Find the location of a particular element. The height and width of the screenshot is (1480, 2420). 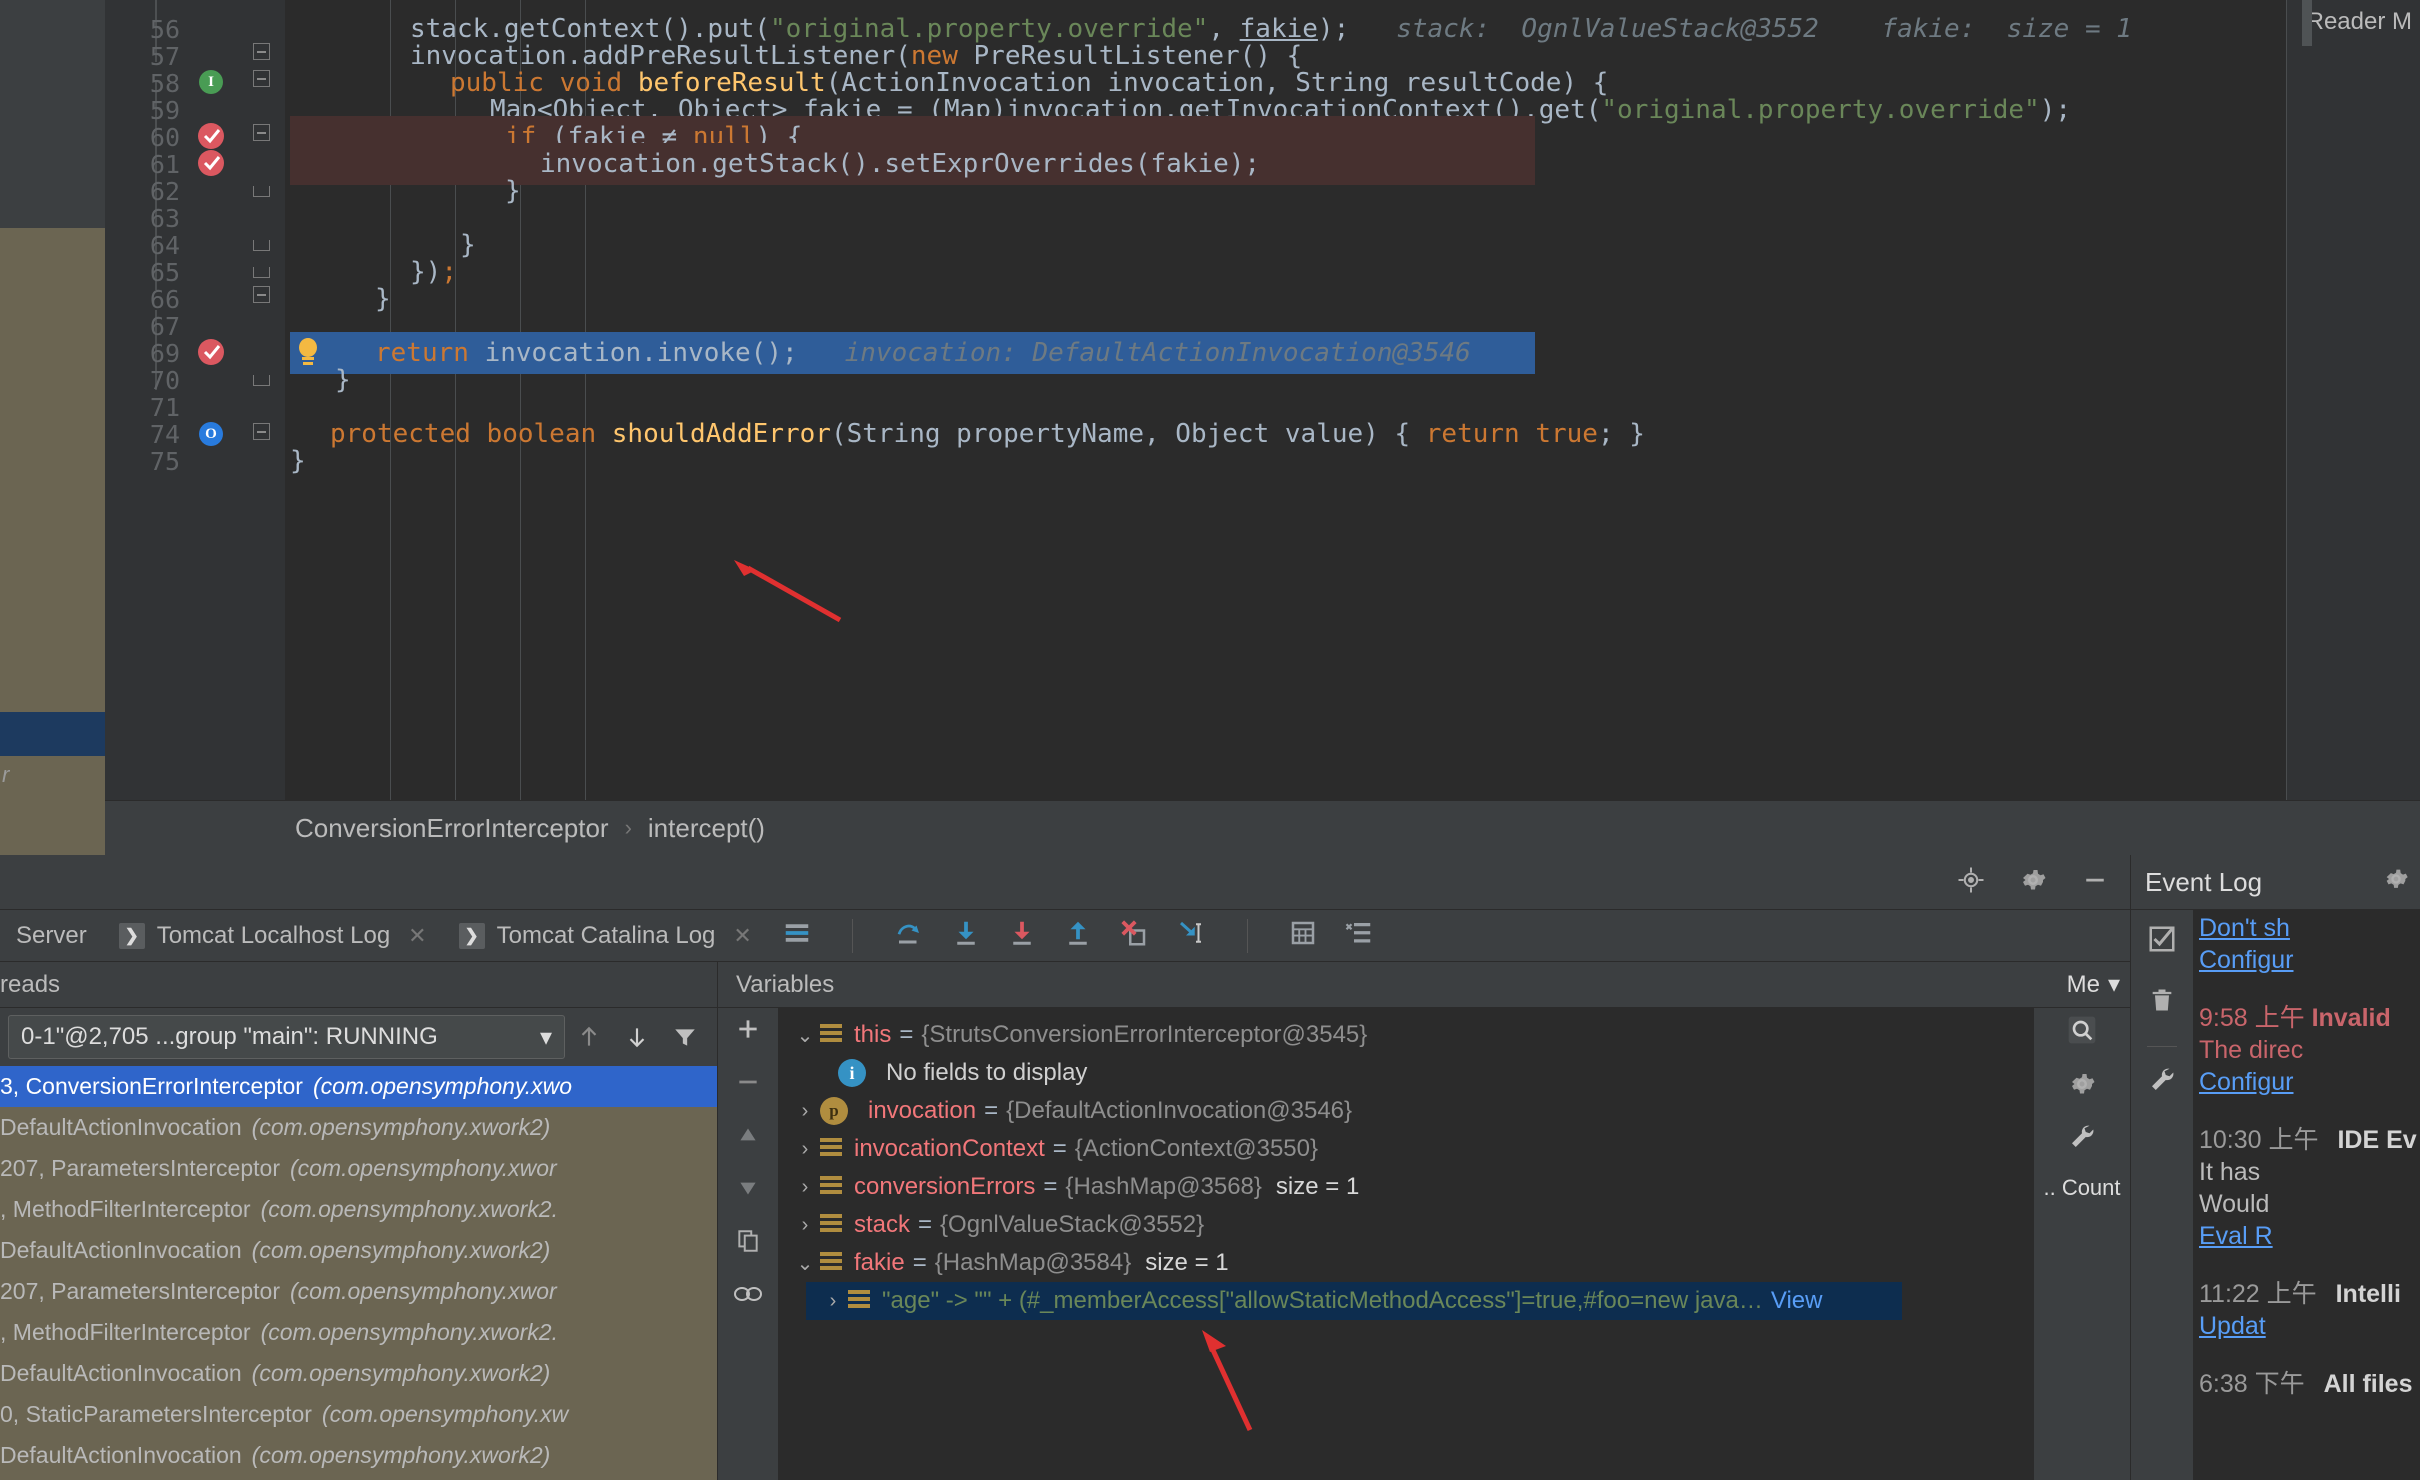

watches-icon is located at coordinates (748, 1296).